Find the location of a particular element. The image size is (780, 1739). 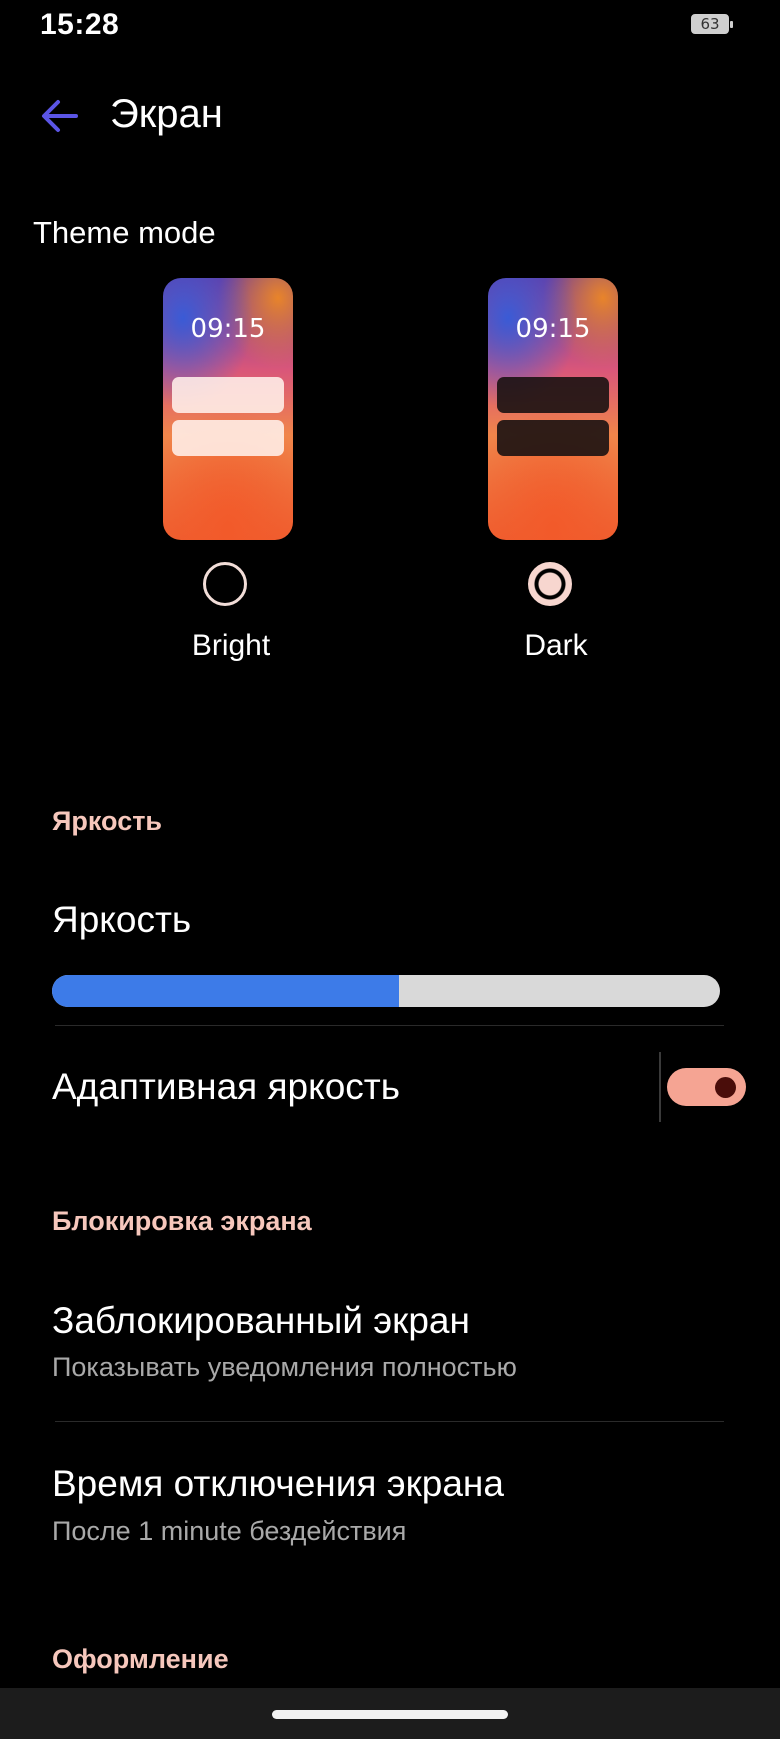

locked-screen-subtitle: Показывать уведомления полностью is located at coordinates (284, 1367).